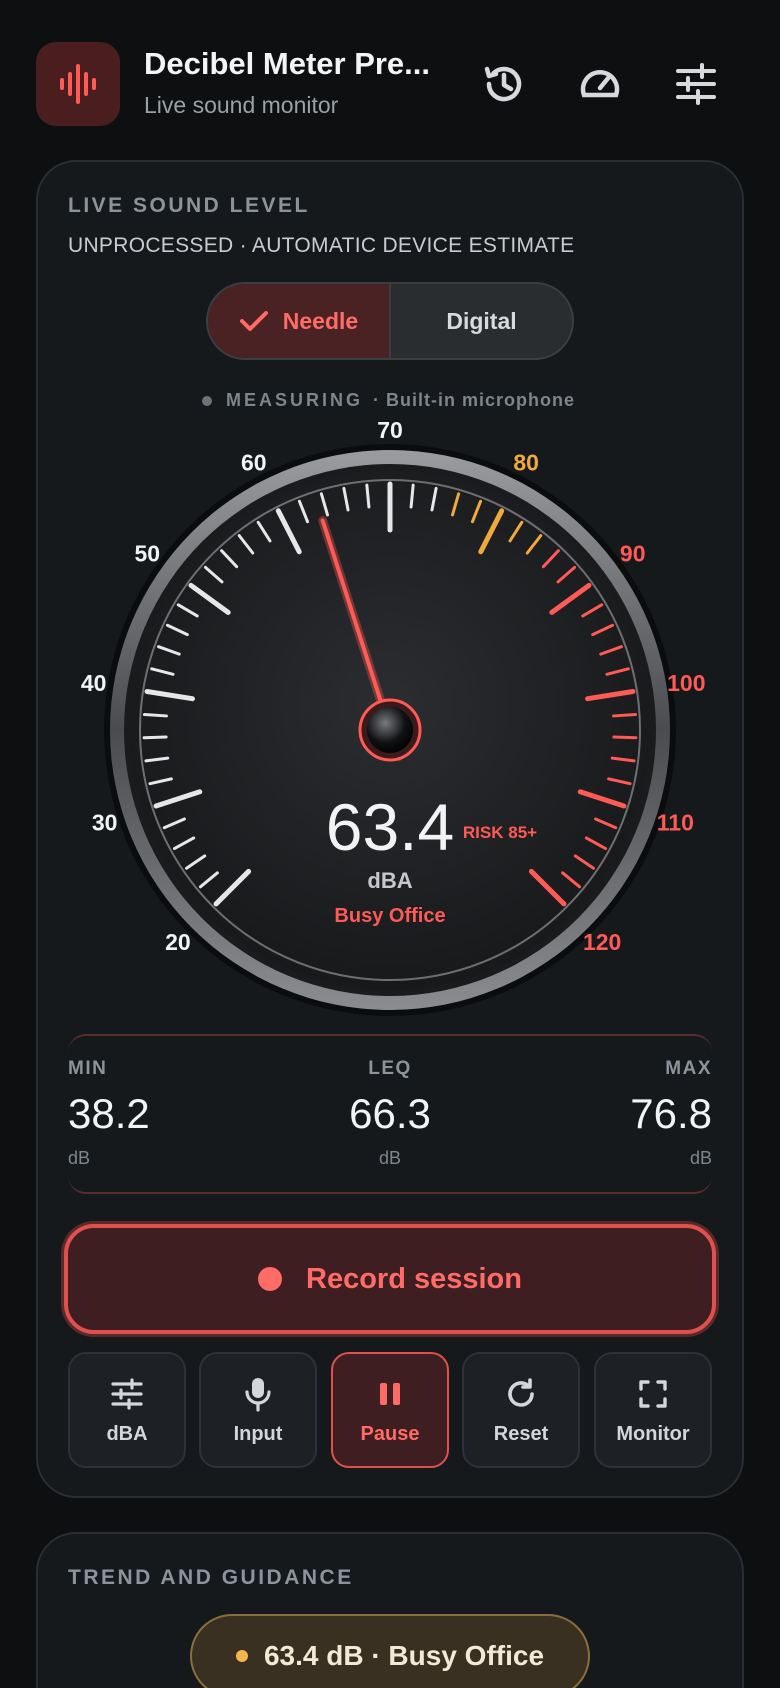 Image resolution: width=780 pixels, height=1688 pixels. I want to click on status-word: MEASURING, so click(295, 400).